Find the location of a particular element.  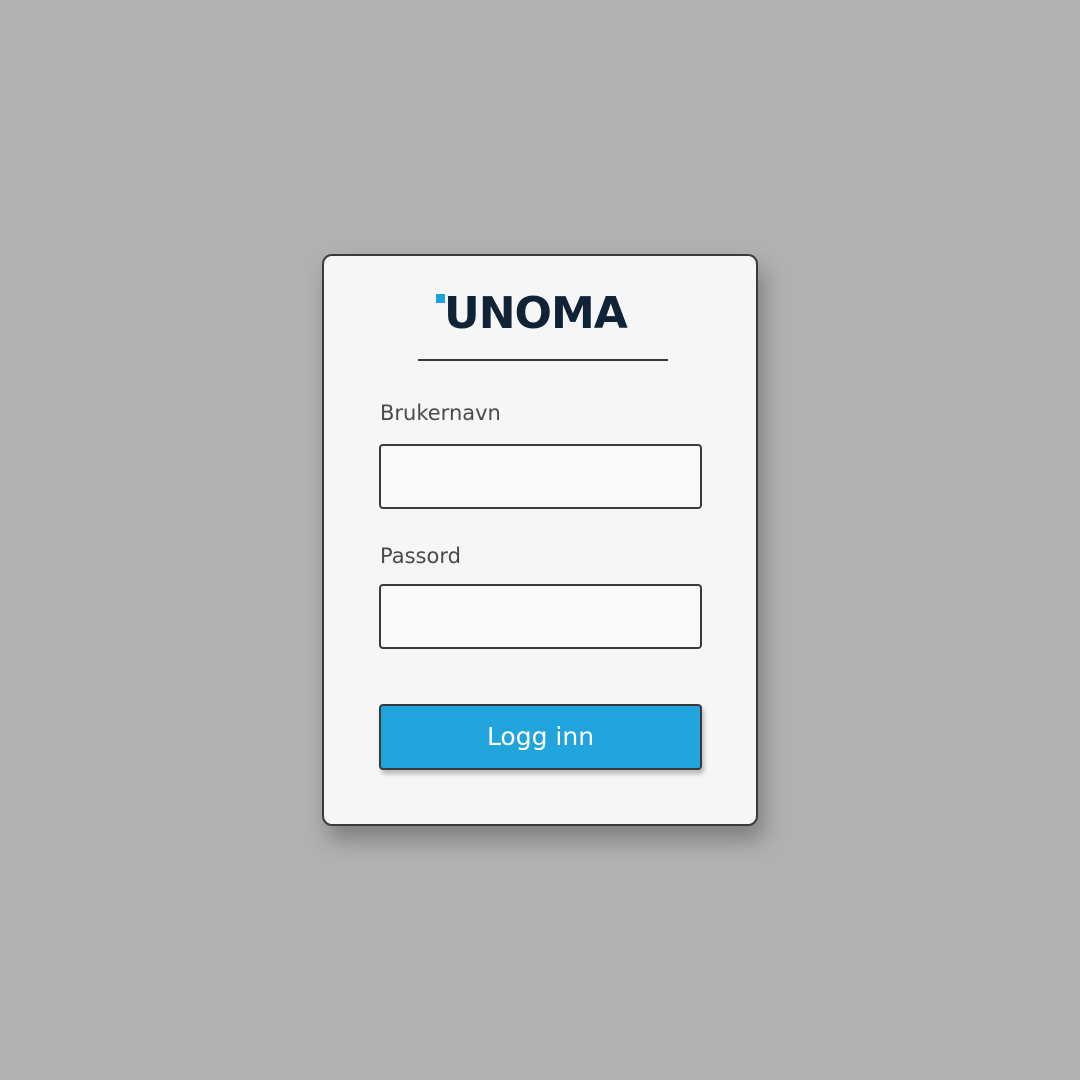

logo-divider is located at coordinates (543, 360).